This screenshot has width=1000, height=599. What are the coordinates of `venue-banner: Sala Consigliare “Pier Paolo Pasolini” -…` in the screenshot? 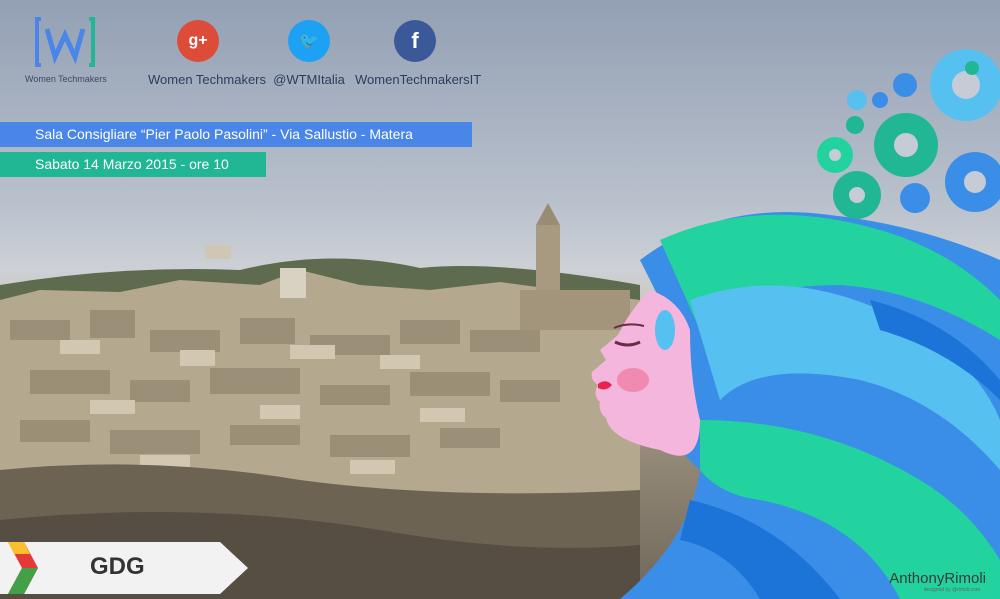 It's located at (236, 134).